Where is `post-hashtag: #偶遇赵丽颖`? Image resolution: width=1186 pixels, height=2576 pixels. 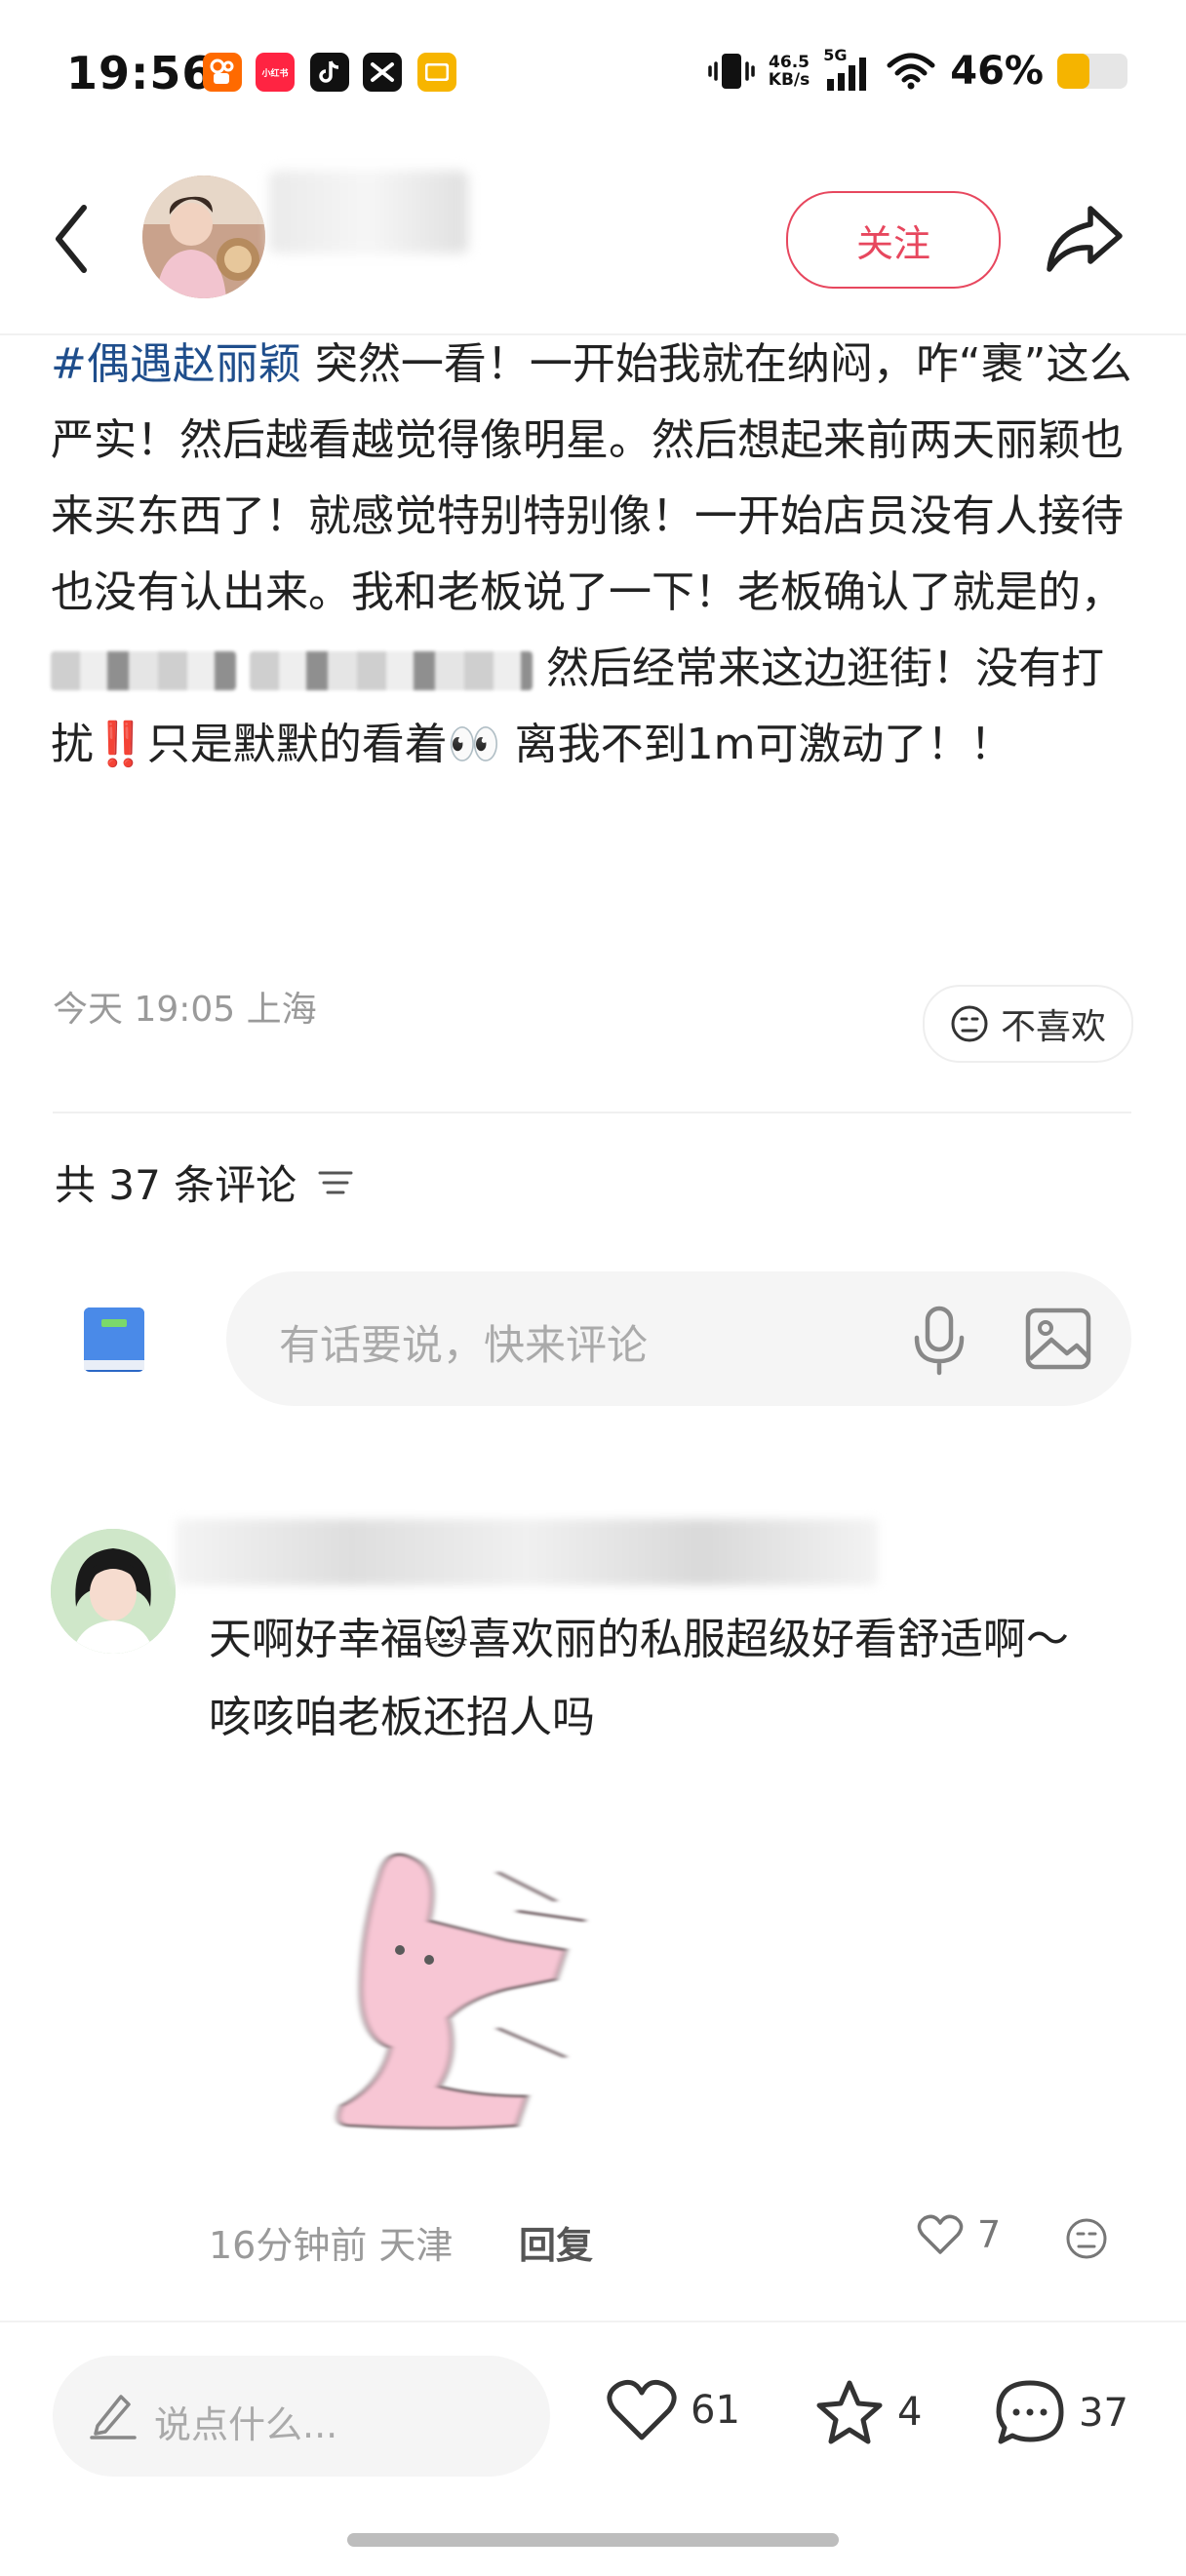
post-hashtag: #偶遇赵丽颖 is located at coordinates (176, 364).